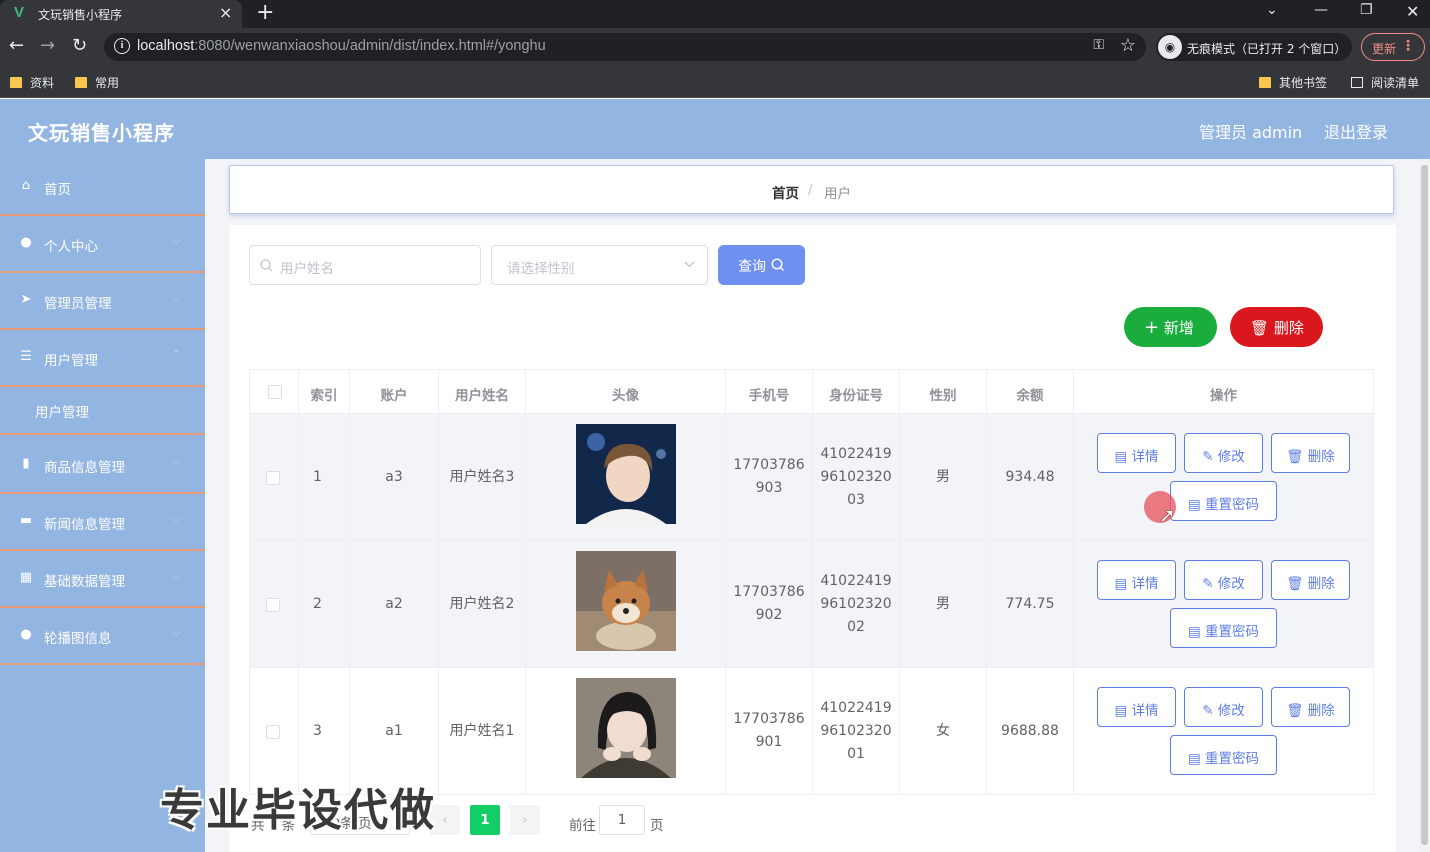  What do you see at coordinates (16, 46) in the screenshot?
I see `back-icon: ←` at bounding box center [16, 46].